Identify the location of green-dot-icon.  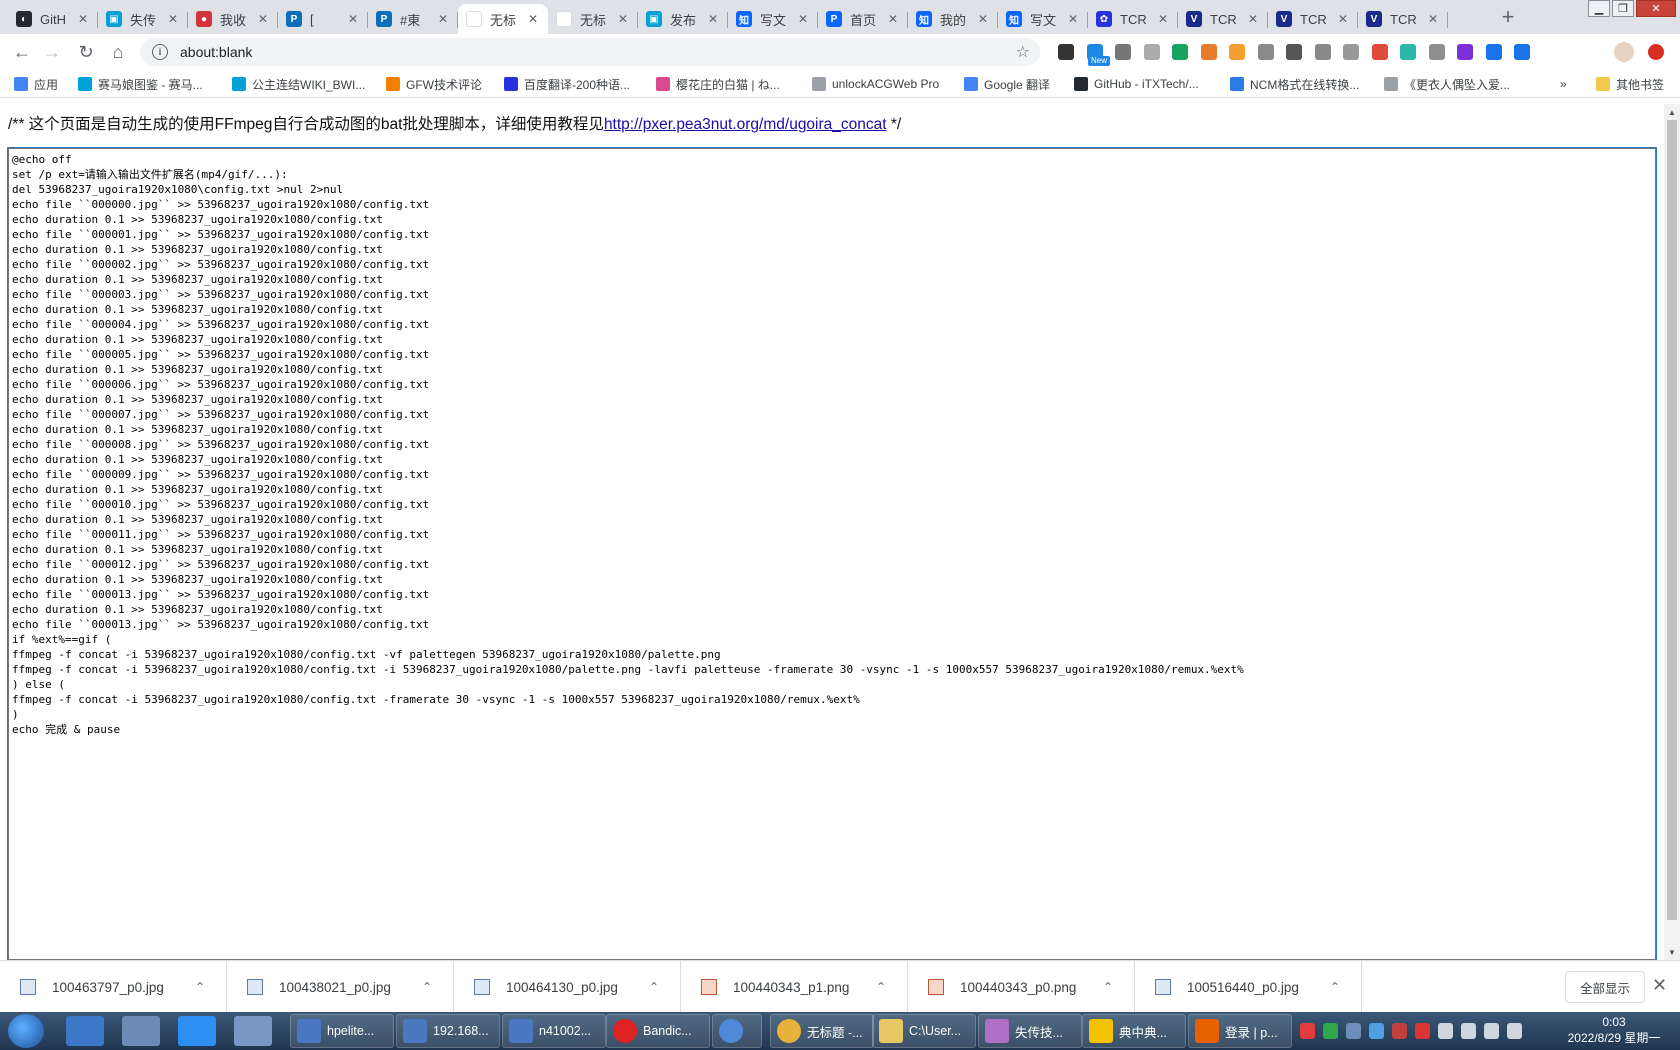
(1330, 1031).